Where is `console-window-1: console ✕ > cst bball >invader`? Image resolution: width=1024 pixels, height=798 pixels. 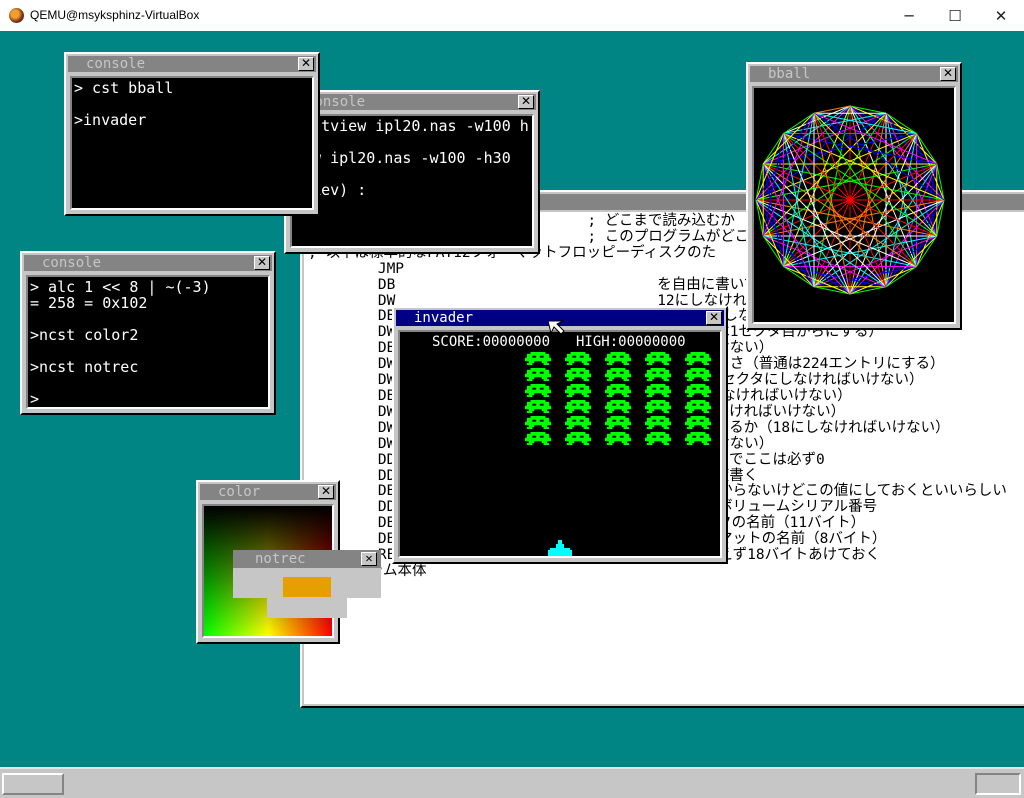
console-window-1: console ✕ > cst bball >invader is located at coordinates (192, 134).